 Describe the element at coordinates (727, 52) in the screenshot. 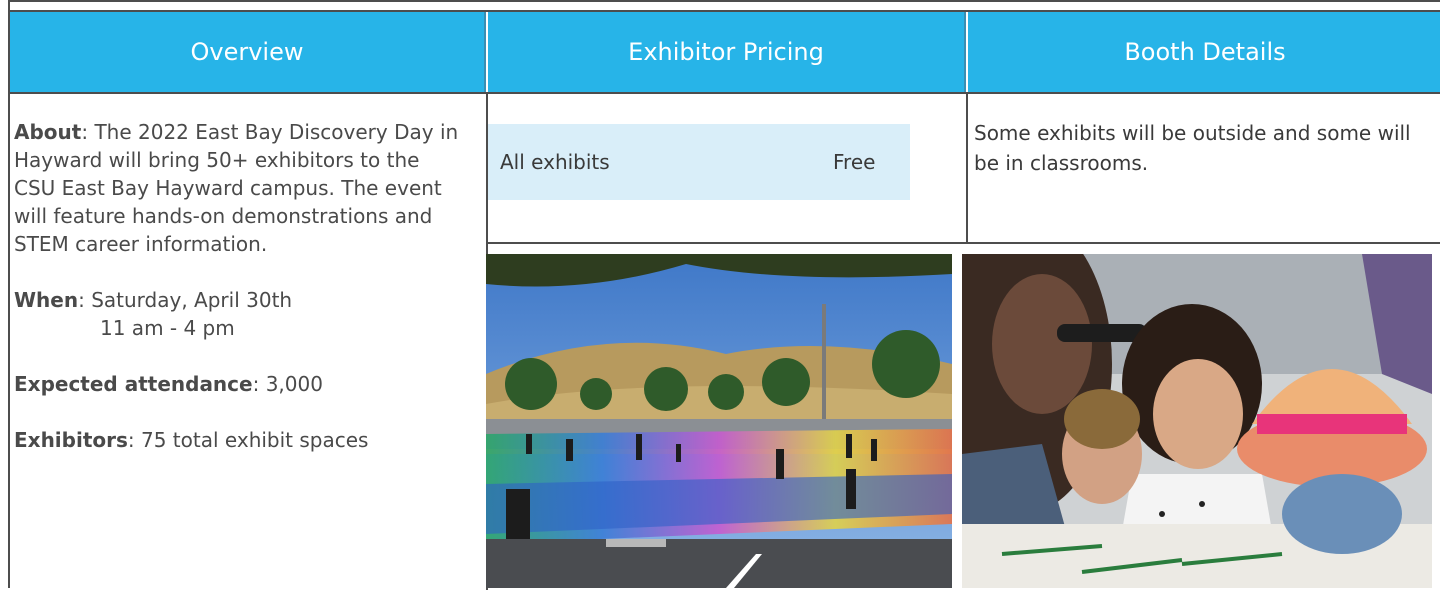

I see `header-exhibitor-pricing: Exhibitor Pricing` at that location.